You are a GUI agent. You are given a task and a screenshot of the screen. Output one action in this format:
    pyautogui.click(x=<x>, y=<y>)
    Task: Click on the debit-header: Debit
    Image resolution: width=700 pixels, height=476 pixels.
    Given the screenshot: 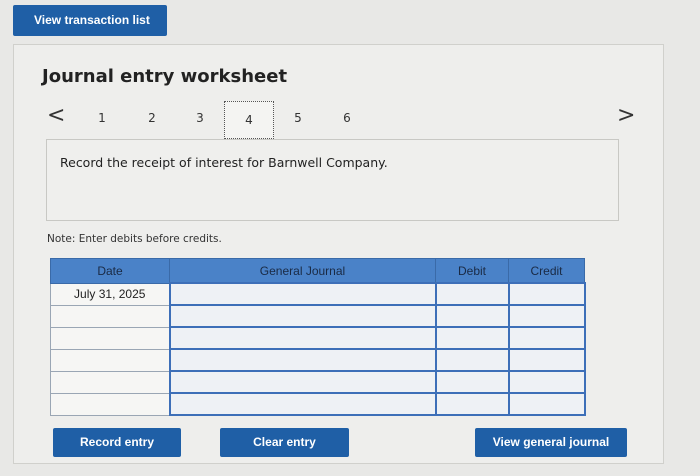 What is the action you would take?
    pyautogui.click(x=472, y=271)
    